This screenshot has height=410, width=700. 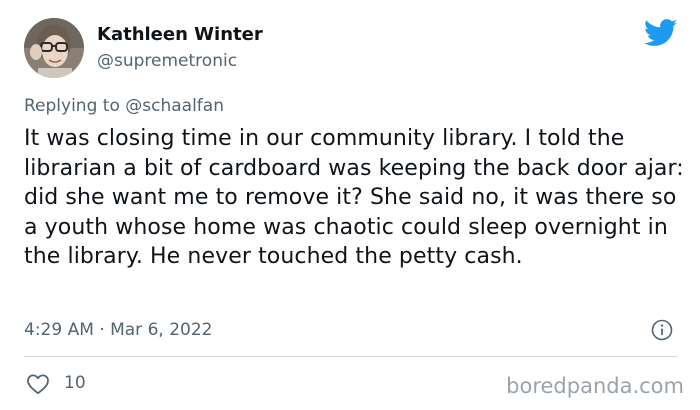 I want to click on reply-mention-link: @schaalfan, so click(x=174, y=106).